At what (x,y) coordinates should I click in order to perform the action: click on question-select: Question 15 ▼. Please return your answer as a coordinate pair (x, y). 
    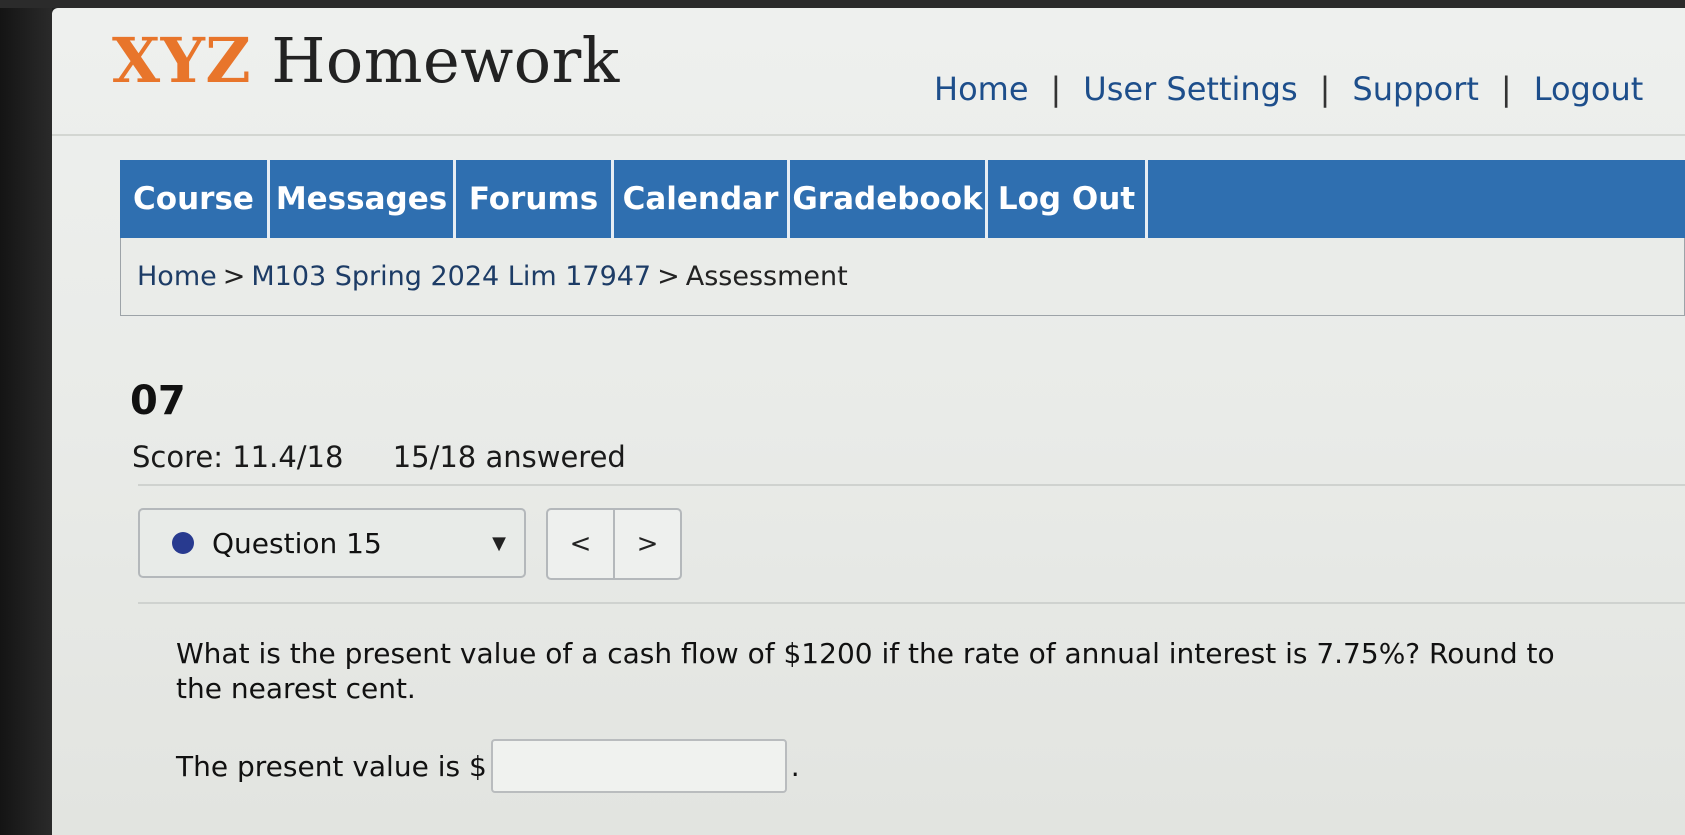
    Looking at the image, I should click on (332, 543).